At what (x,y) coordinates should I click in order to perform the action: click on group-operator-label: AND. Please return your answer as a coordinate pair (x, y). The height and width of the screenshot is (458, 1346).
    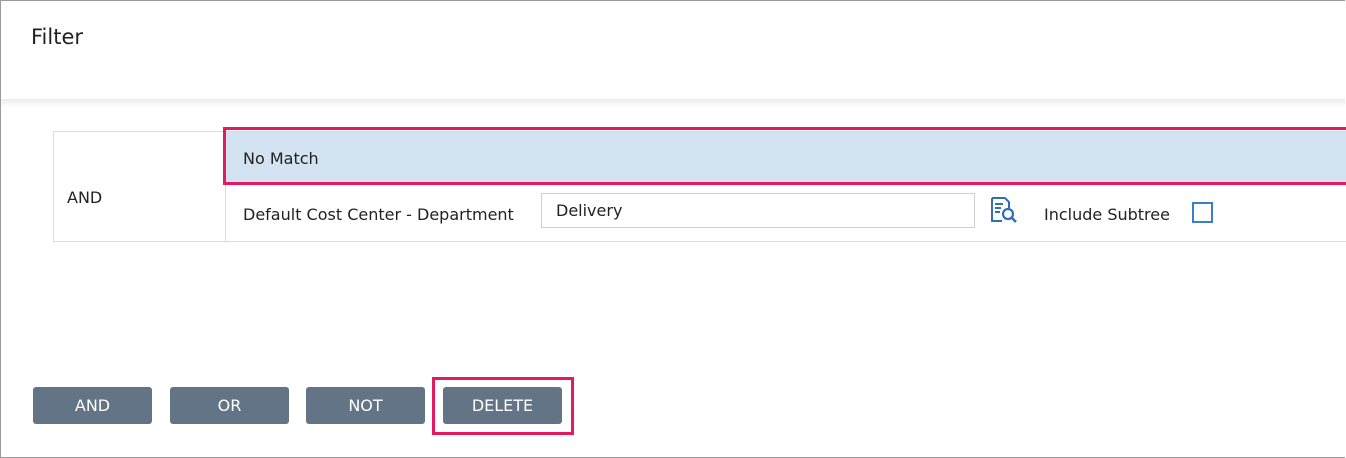
    Looking at the image, I should click on (85, 197).